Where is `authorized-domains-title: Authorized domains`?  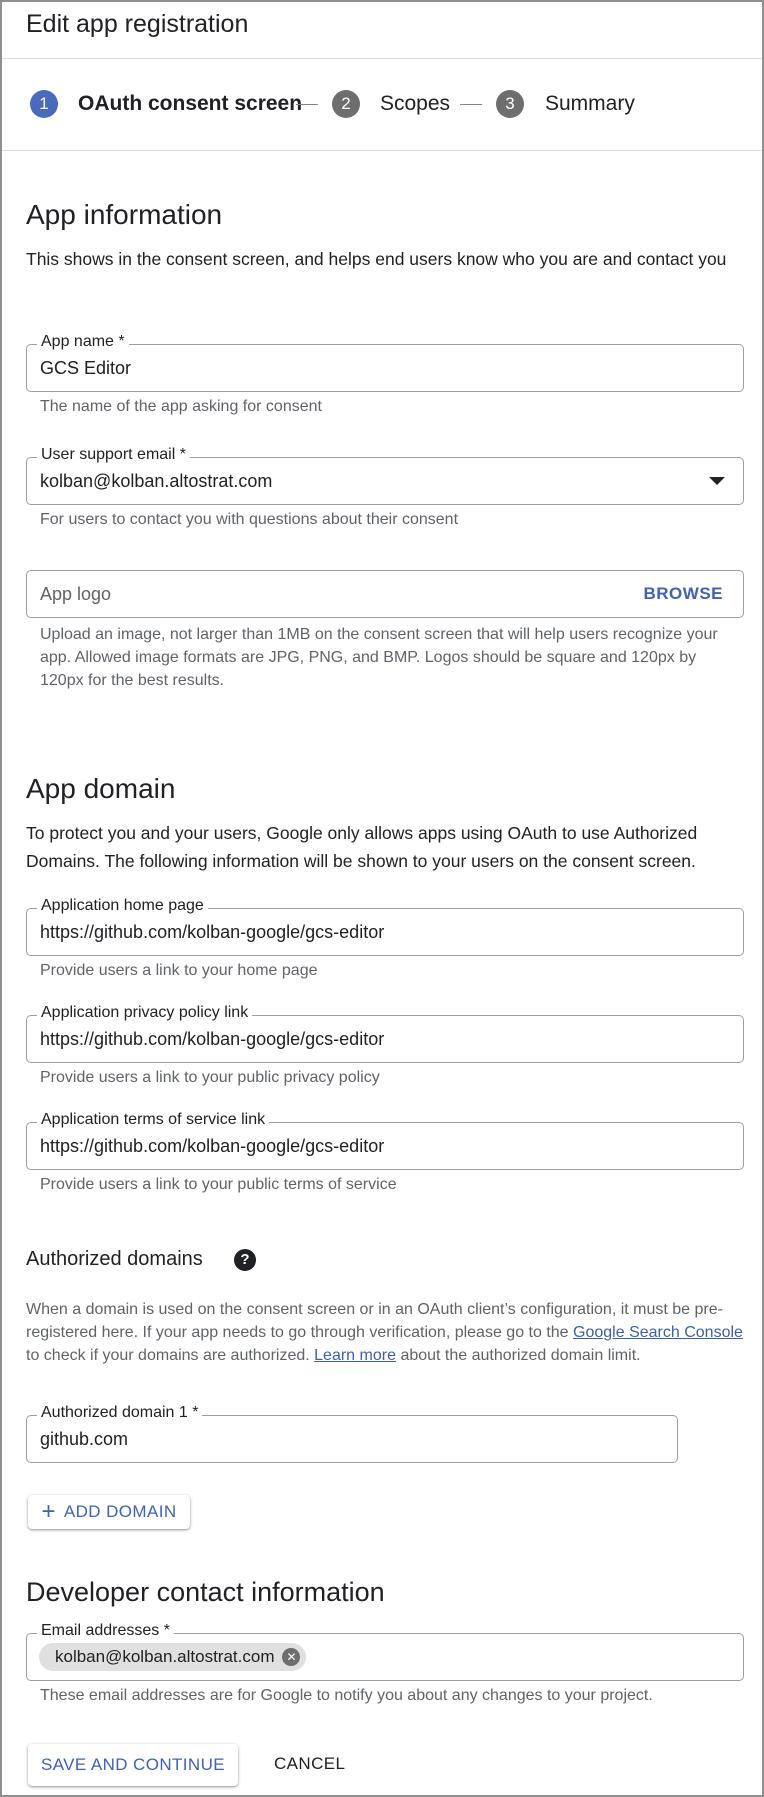
authorized-domains-title: Authorized domains is located at coordinates (114, 1259).